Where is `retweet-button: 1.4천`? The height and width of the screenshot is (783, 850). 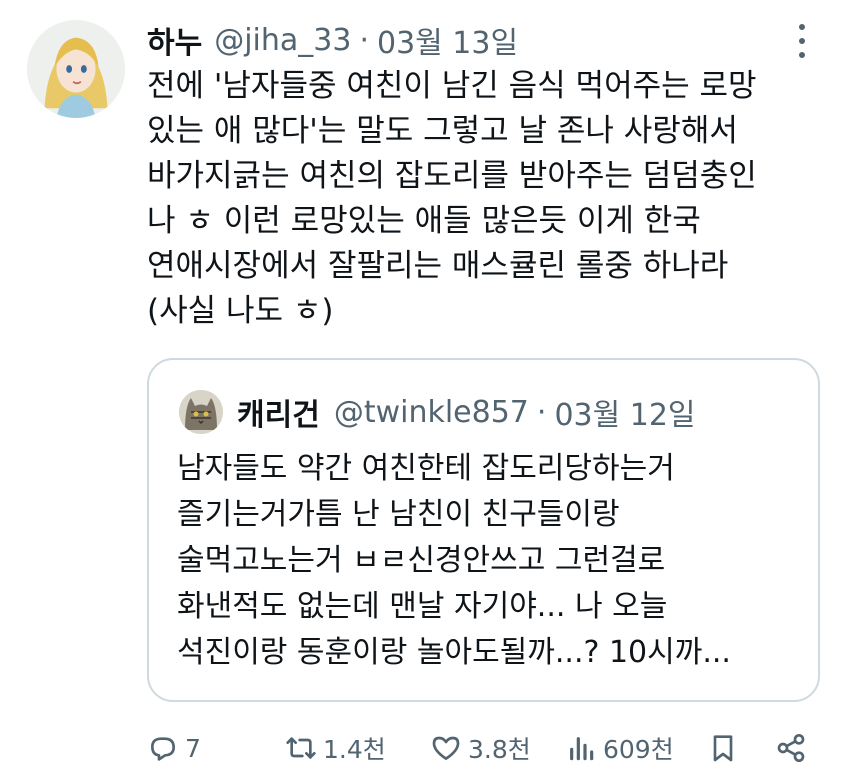
retweet-button: 1.4천 is located at coordinates (335, 748).